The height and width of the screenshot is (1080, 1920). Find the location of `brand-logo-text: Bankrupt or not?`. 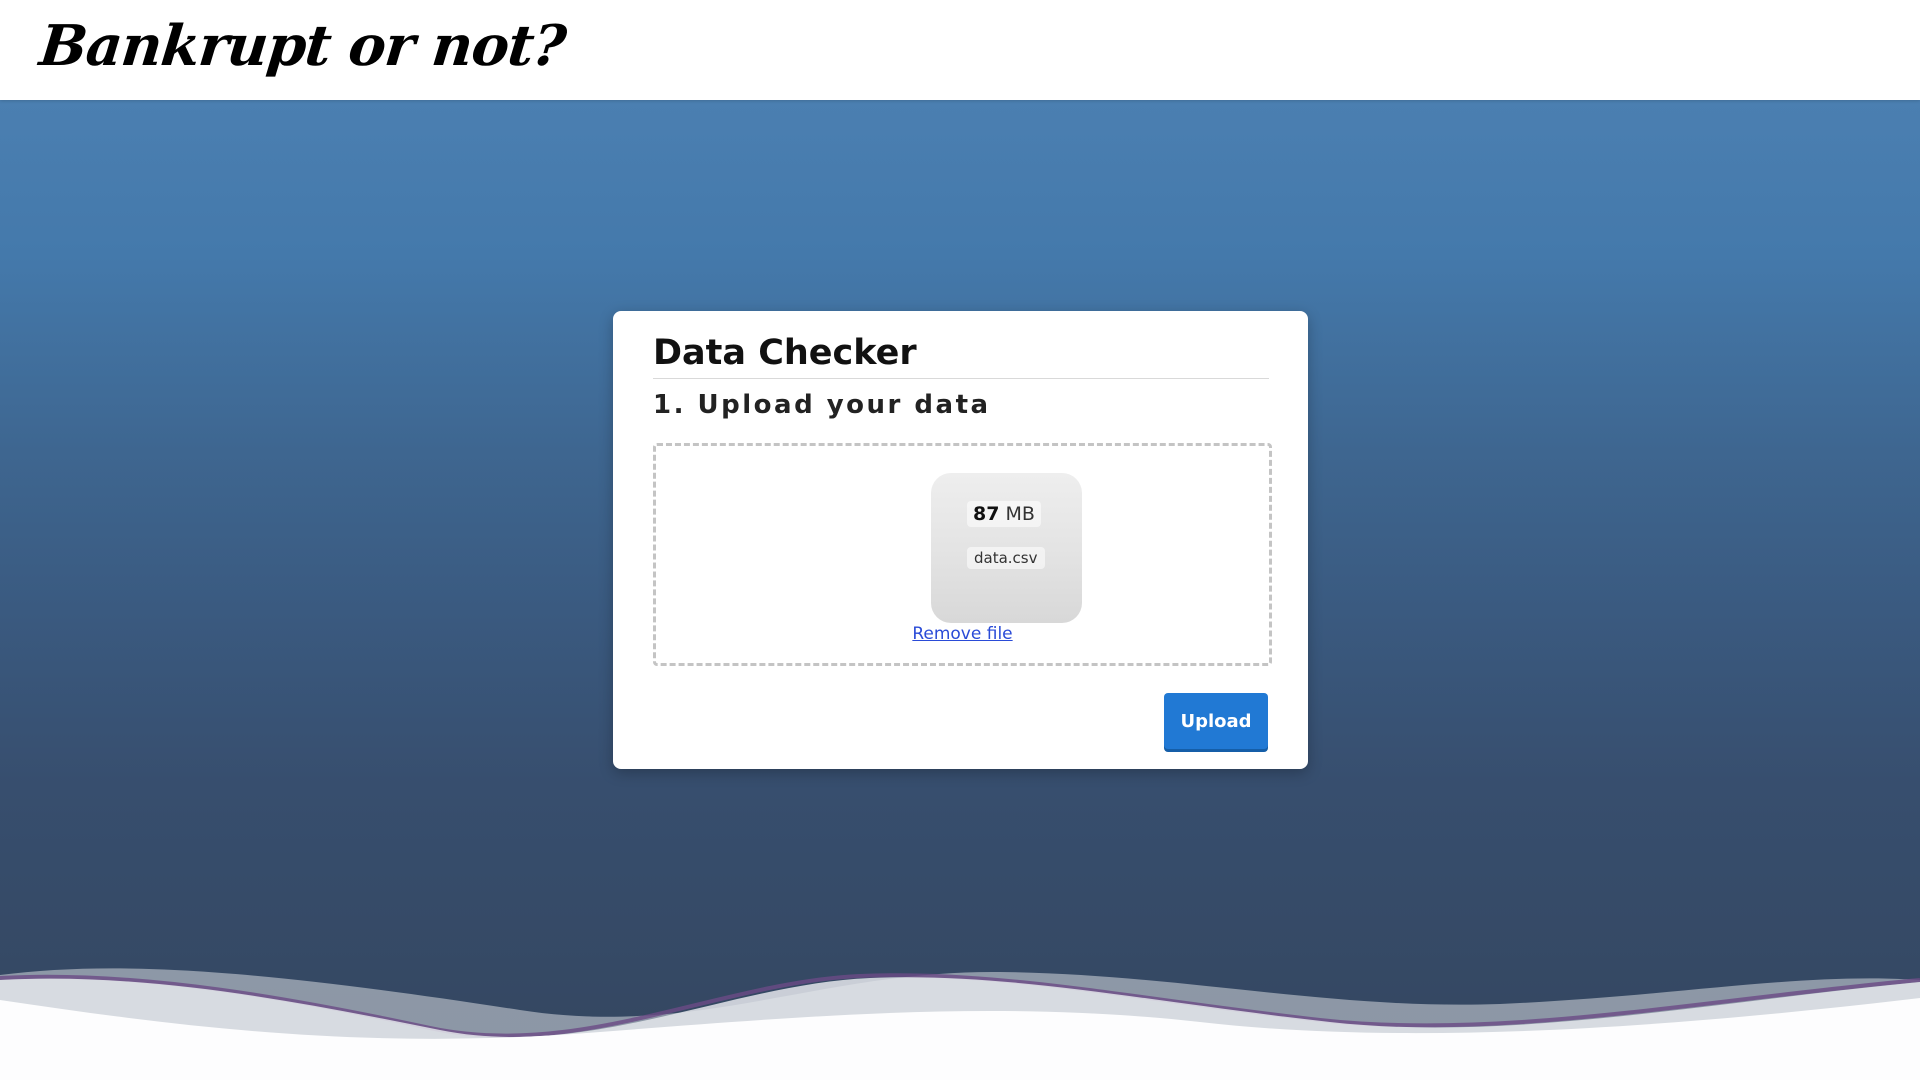

brand-logo-text: Bankrupt or not? is located at coordinates (302, 46).